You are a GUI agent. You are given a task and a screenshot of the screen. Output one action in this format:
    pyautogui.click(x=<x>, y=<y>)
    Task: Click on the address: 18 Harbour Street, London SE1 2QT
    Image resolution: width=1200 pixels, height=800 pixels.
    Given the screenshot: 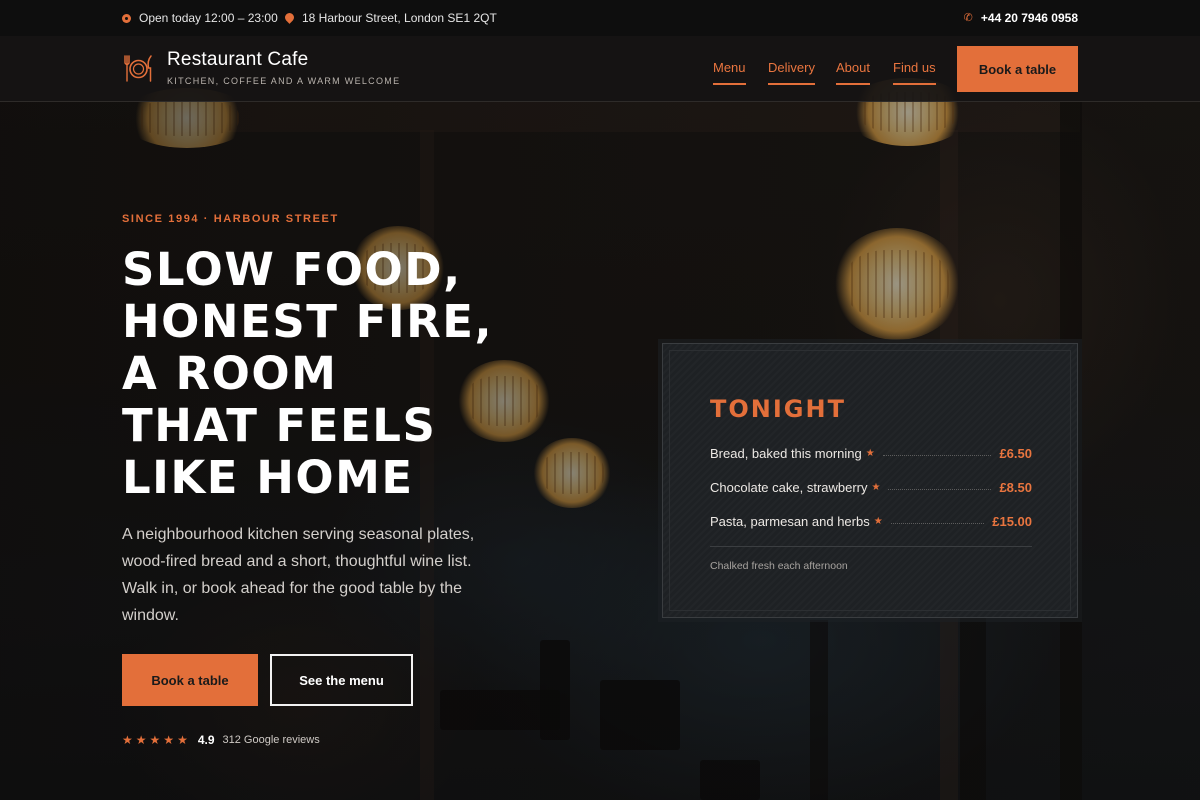 What is the action you would take?
    pyautogui.click(x=391, y=18)
    